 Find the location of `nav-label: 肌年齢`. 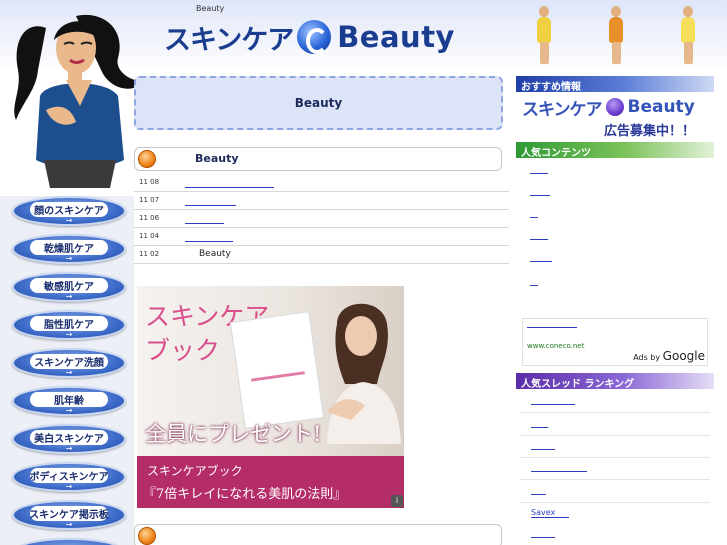

nav-label: 肌年齢 is located at coordinates (69, 401).